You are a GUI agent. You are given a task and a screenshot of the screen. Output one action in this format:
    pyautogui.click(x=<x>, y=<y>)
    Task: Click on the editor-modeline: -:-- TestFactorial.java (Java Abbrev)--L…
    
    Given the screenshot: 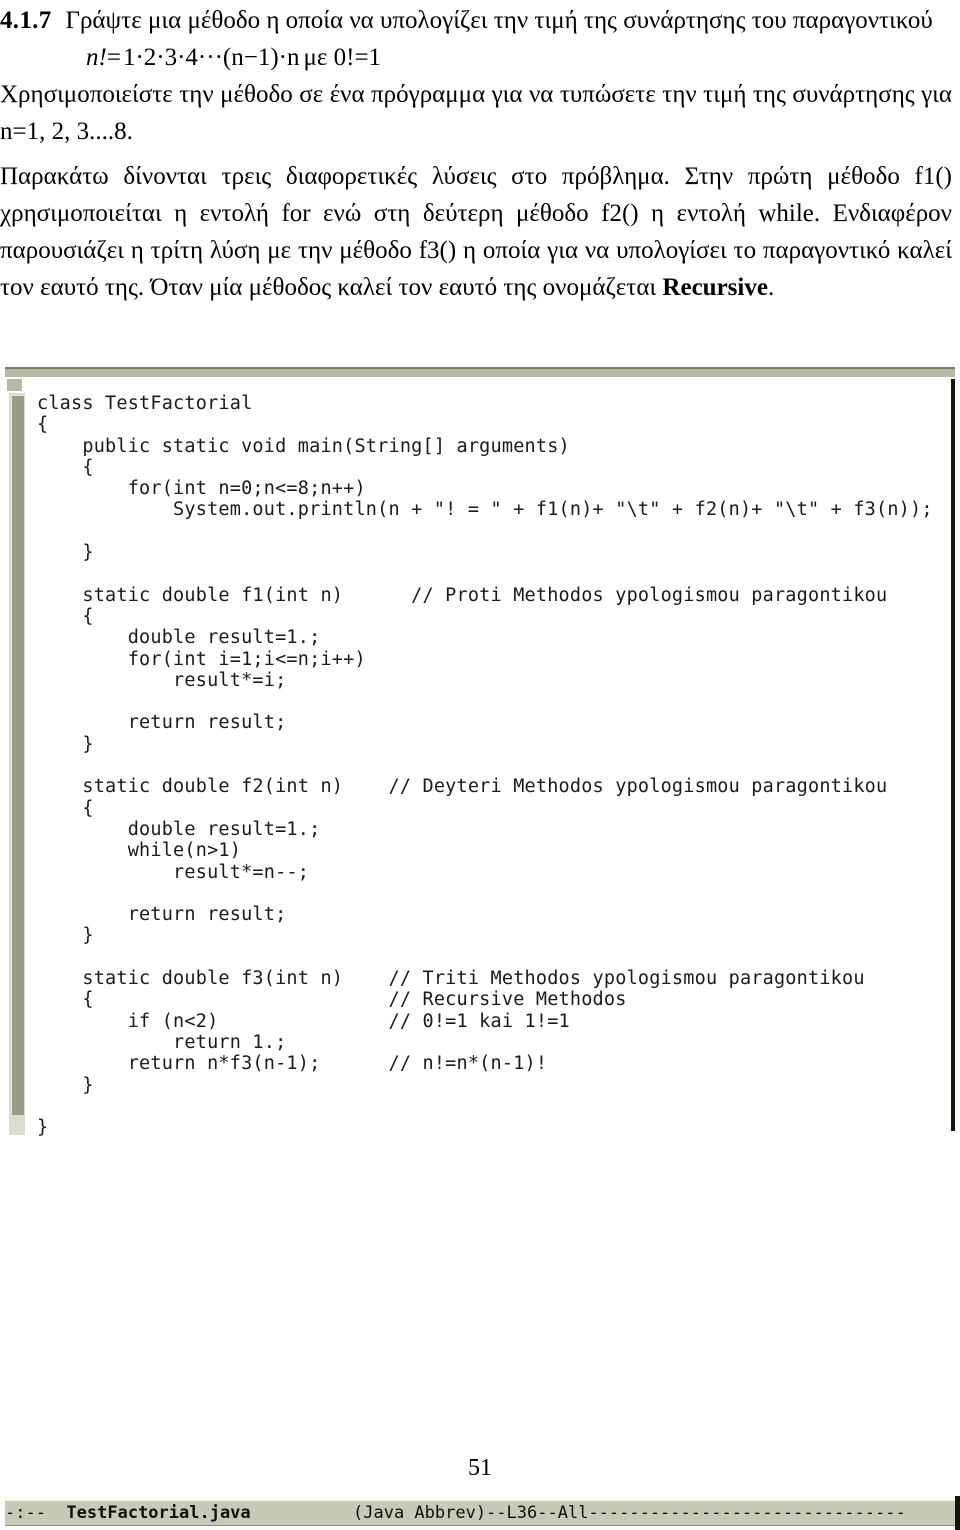 What is the action you would take?
    pyautogui.click(x=482, y=1513)
    